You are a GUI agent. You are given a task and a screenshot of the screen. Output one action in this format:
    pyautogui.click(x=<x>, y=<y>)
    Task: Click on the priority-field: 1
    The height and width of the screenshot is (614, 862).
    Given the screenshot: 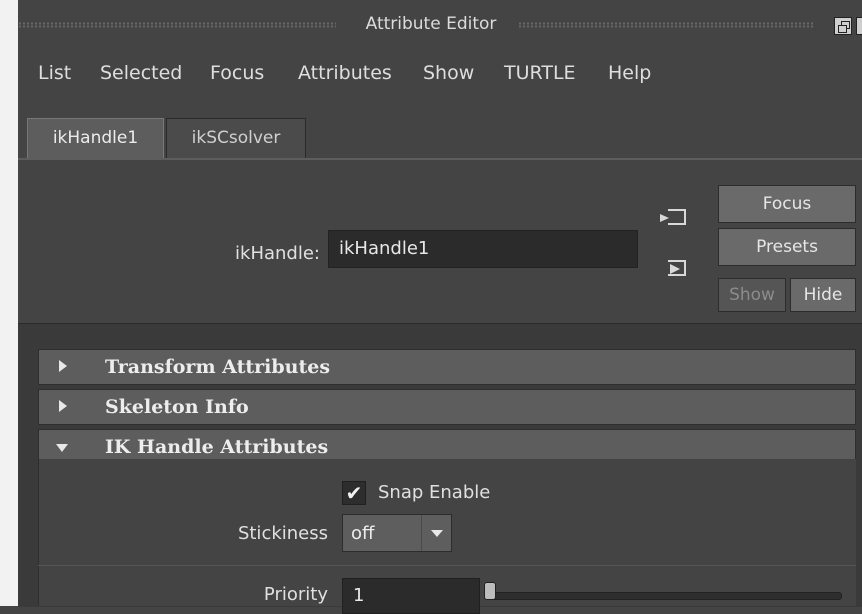 What is the action you would take?
    pyautogui.click(x=411, y=596)
    